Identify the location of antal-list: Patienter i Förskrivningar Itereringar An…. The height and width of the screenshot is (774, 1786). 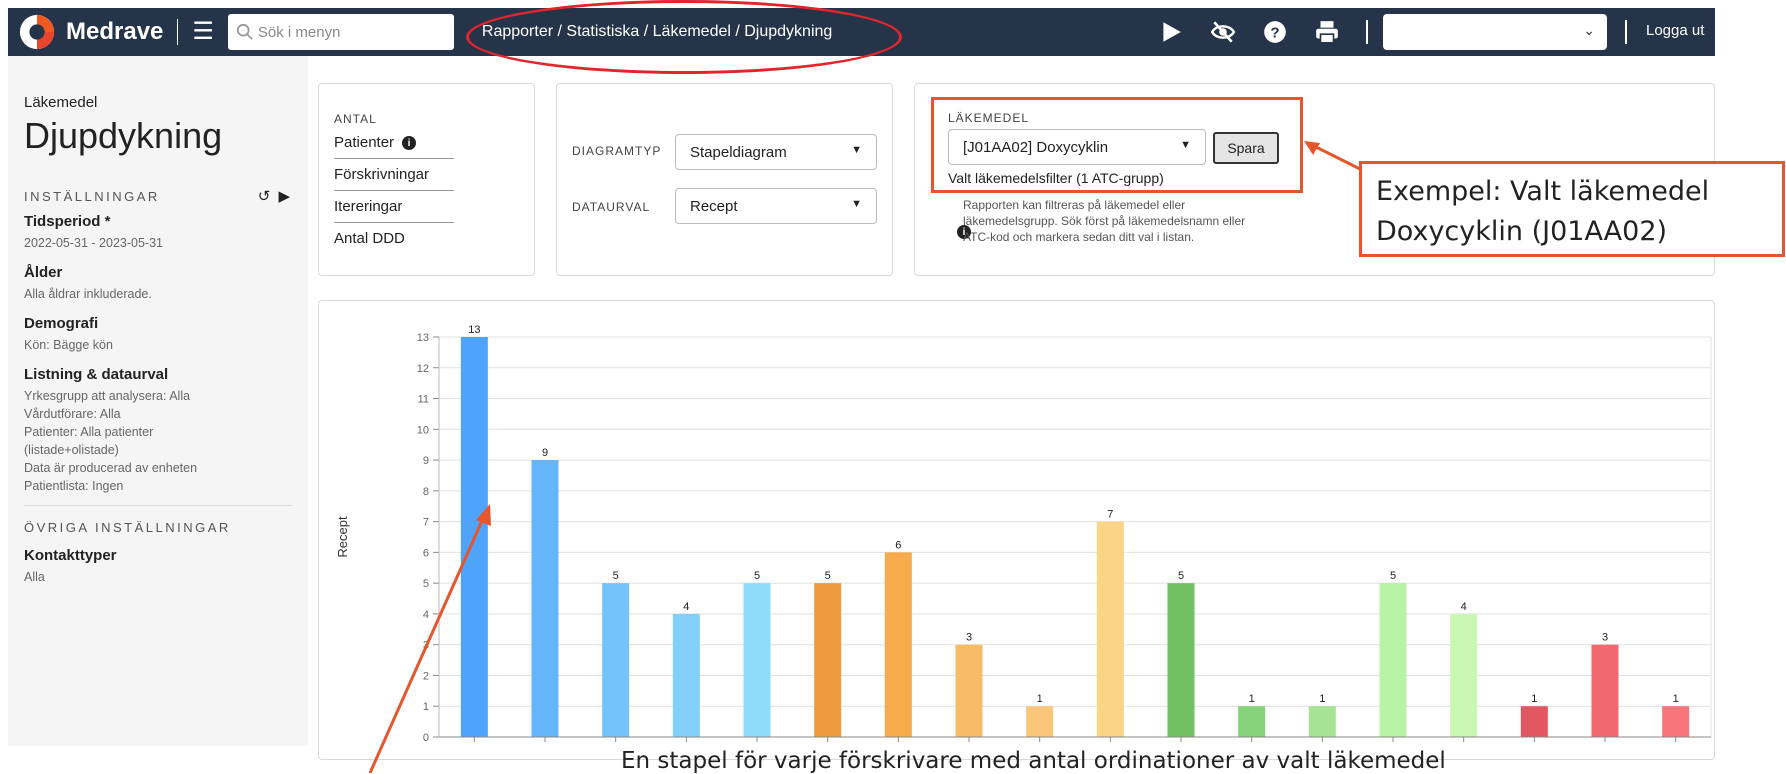
(394, 190).